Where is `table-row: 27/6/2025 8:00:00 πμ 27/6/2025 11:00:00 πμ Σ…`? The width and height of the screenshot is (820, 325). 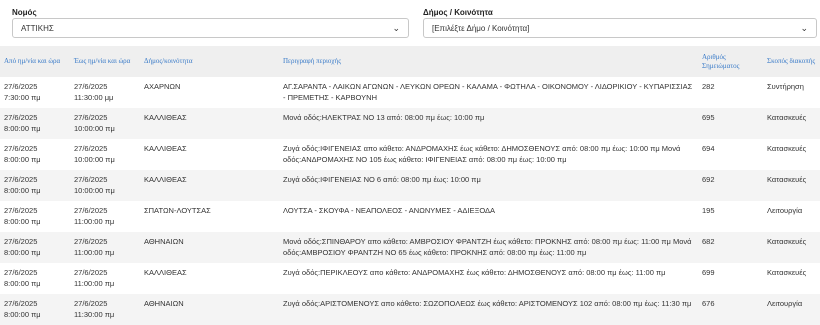
table-row: 27/6/2025 8:00:00 πμ 27/6/2025 11:00:00 πμ Σ… is located at coordinates (410, 216).